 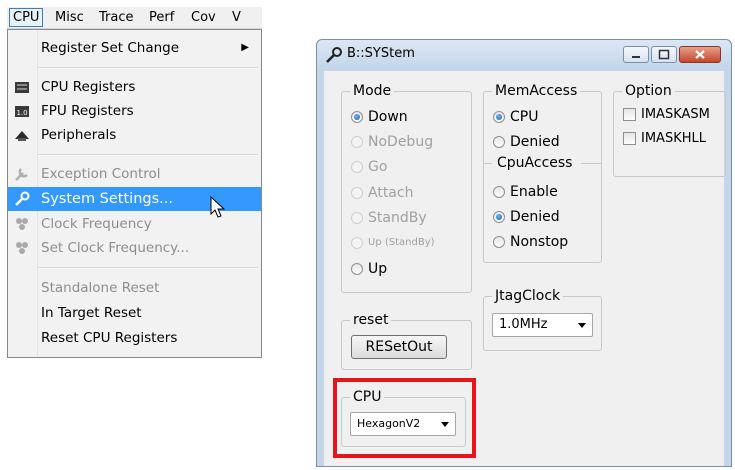 I want to click on radio-label: Up, so click(x=378, y=269).